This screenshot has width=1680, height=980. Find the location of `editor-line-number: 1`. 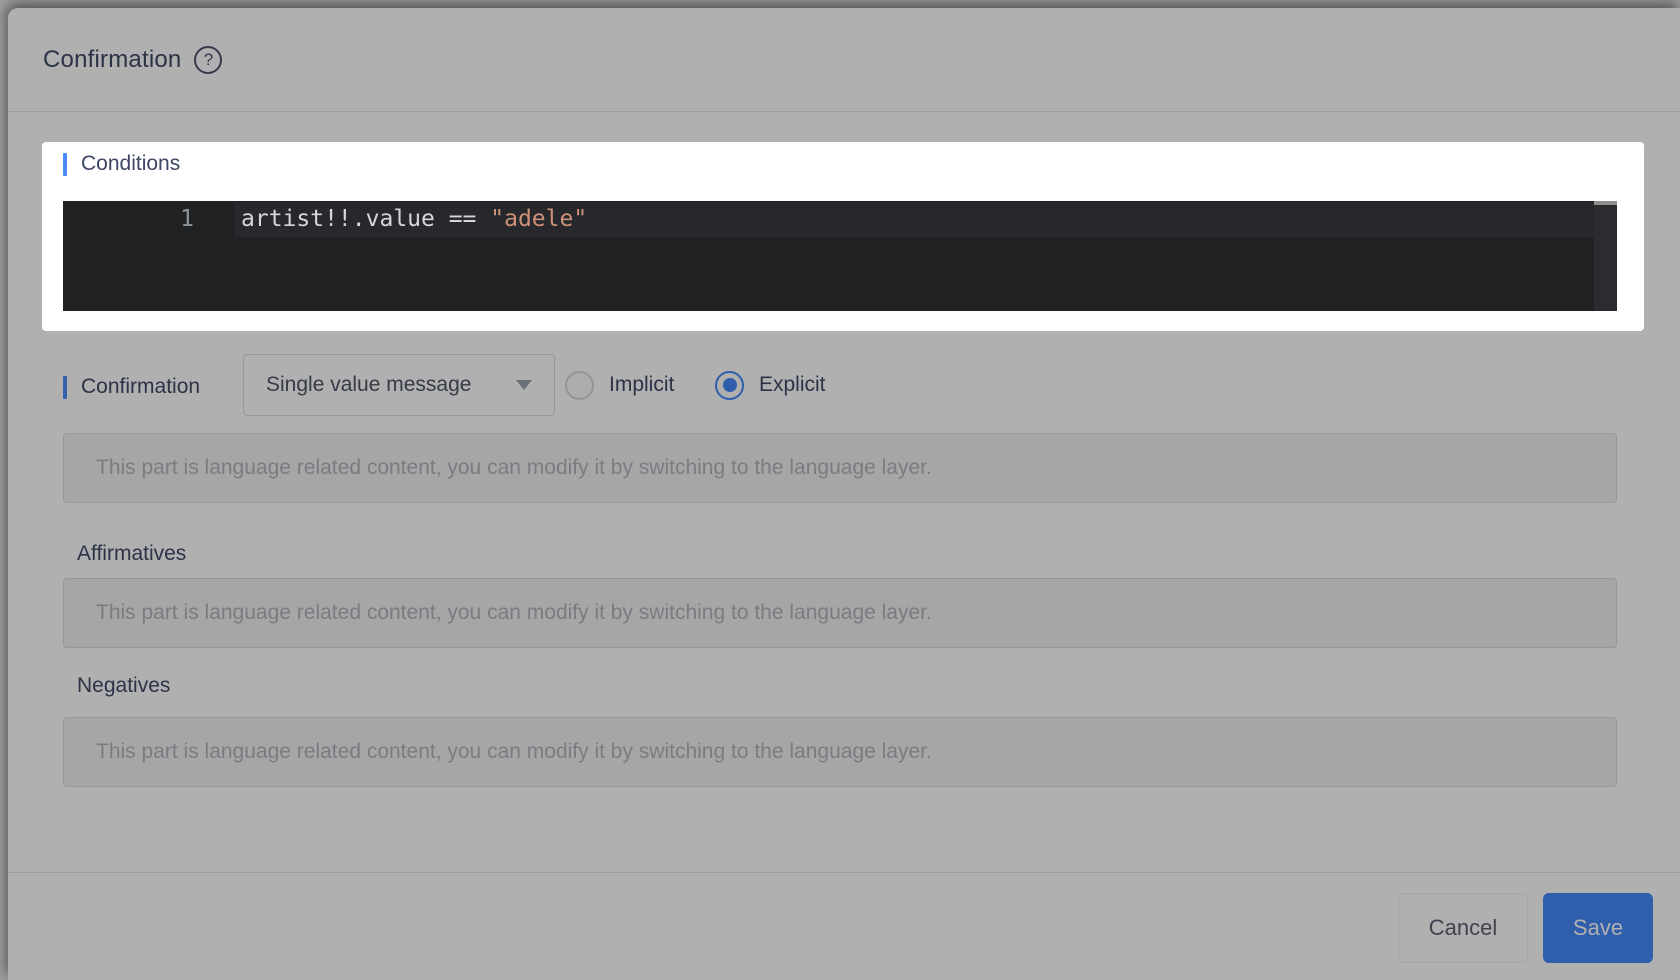

editor-line-number: 1 is located at coordinates (187, 219).